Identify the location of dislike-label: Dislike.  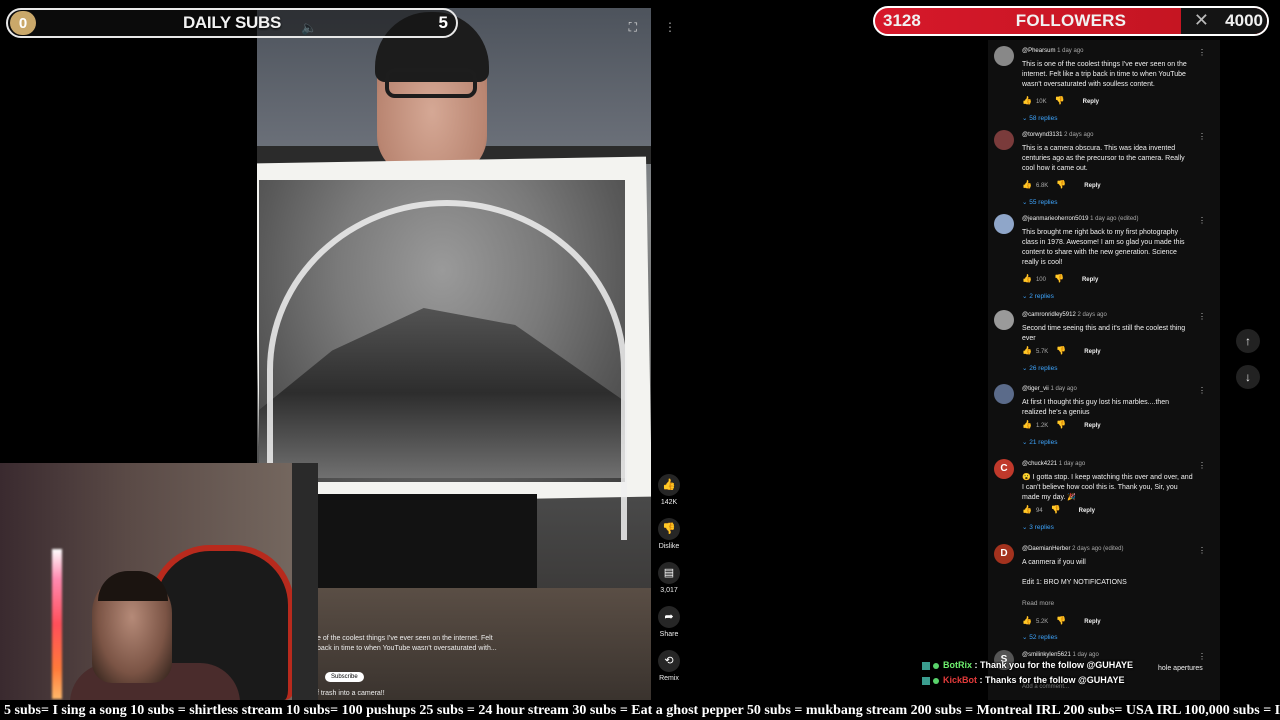
(669, 546).